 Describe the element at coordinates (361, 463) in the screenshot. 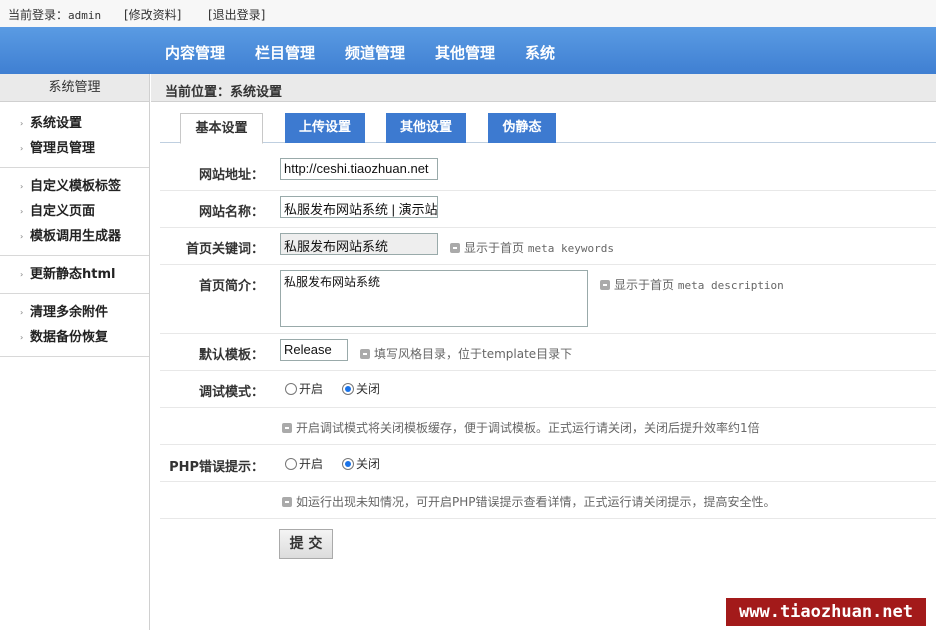

I see `php-off-radio: 关闭` at that location.